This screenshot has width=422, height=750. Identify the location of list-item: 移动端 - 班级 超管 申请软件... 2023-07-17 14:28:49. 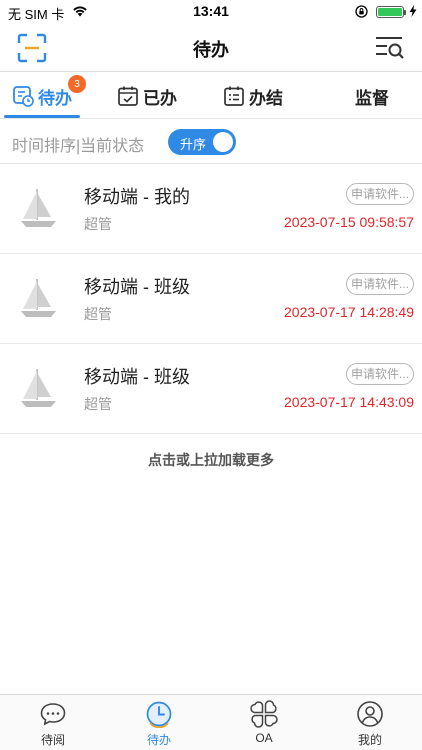
(211, 299).